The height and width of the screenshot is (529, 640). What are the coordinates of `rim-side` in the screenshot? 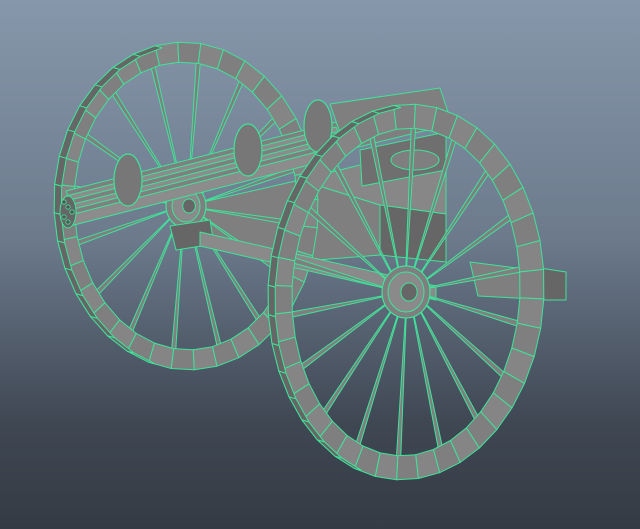 It's located at (271, 301).